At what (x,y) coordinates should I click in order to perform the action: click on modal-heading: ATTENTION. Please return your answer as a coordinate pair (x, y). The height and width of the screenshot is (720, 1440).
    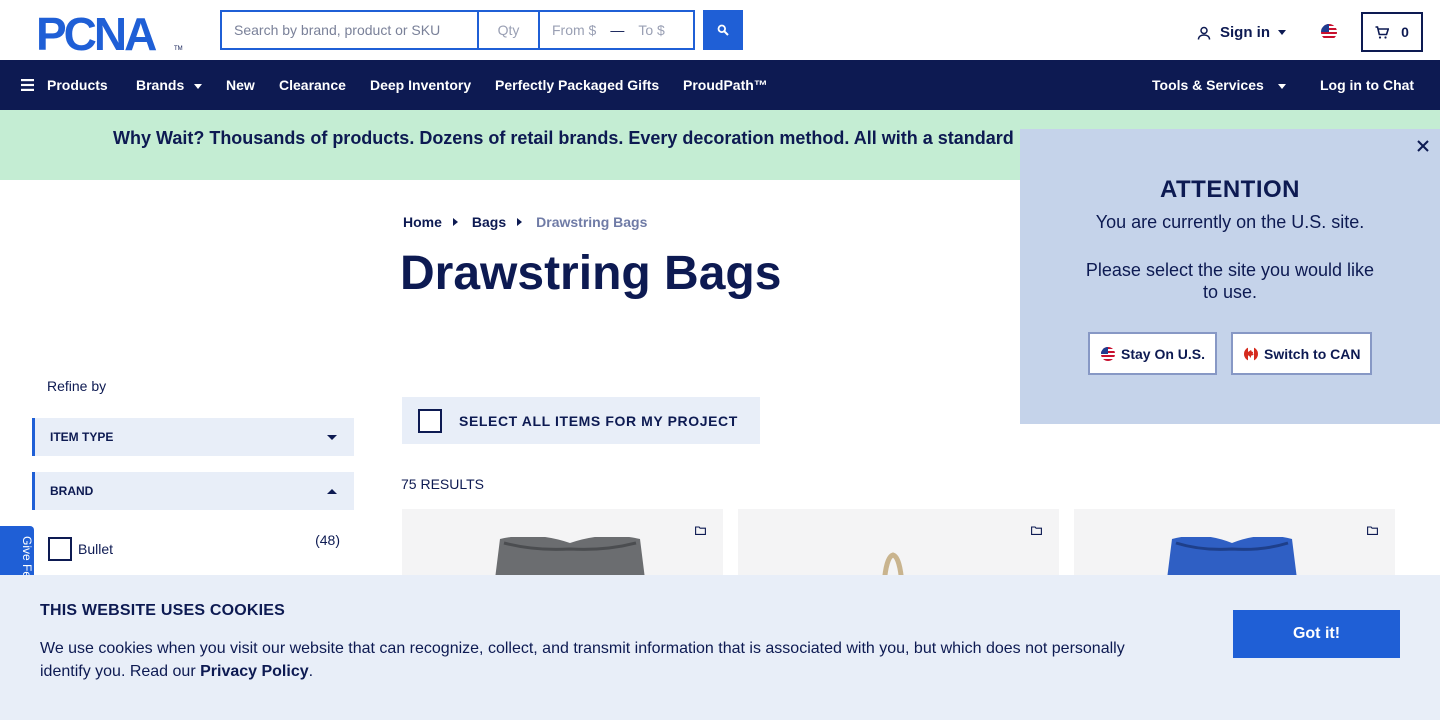
    Looking at the image, I should click on (1230, 189).